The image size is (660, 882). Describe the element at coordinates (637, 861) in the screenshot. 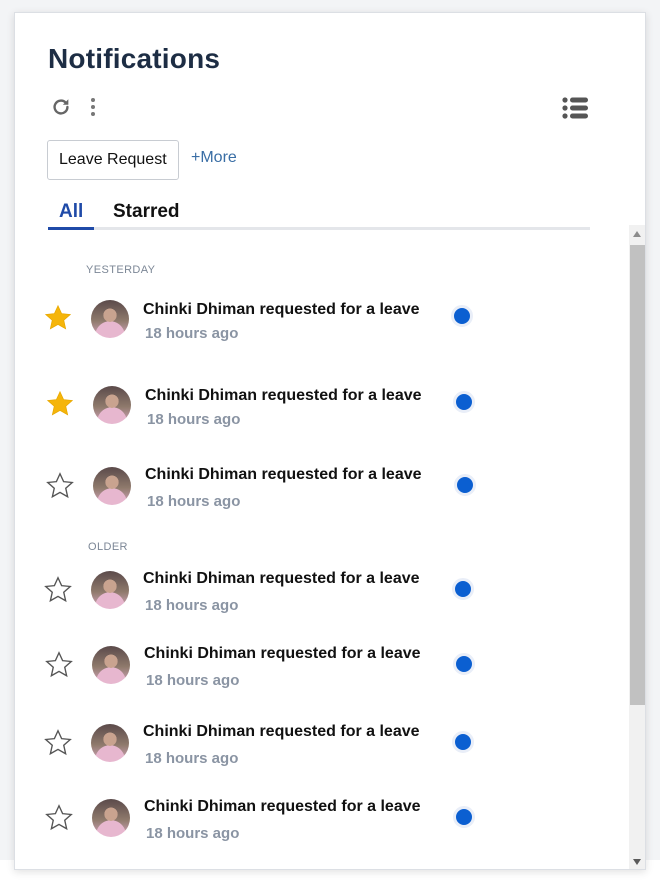

I see `scroll-down-arrow-icon` at that location.